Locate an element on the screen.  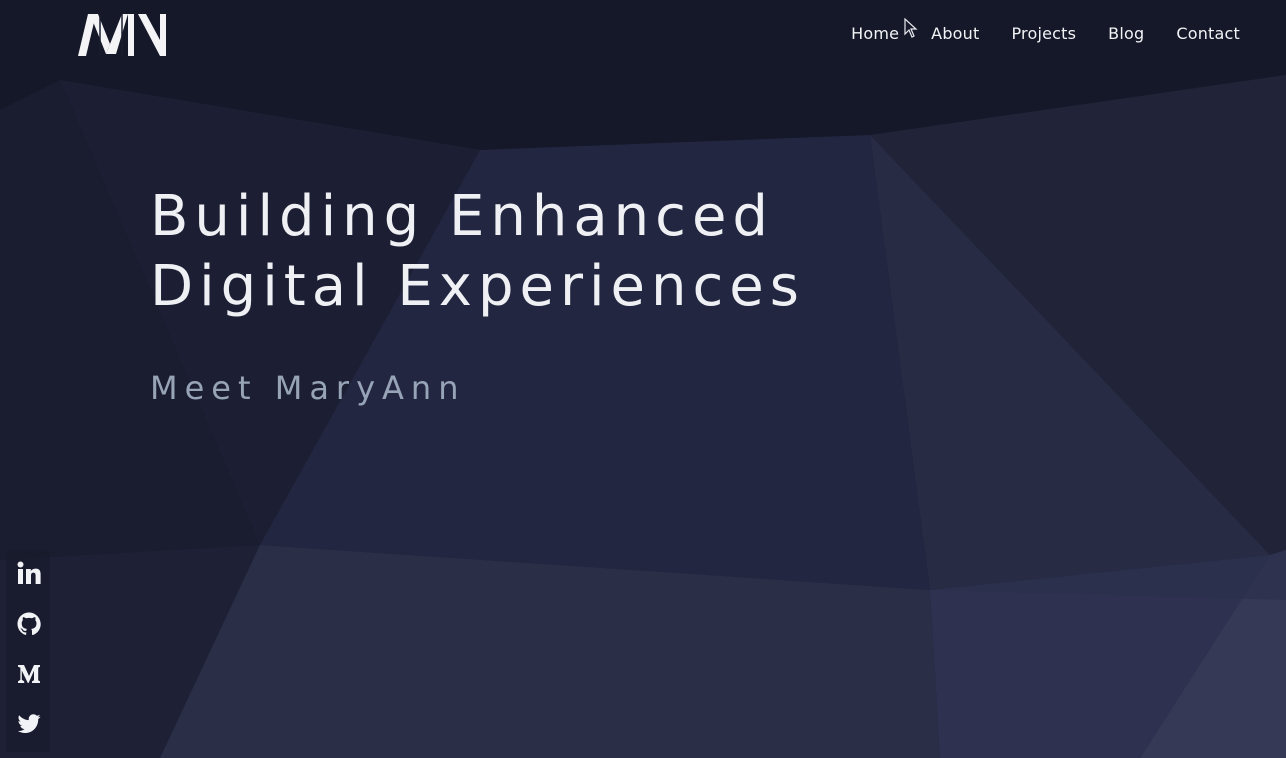
social-sidebar is located at coordinates (28, 651).